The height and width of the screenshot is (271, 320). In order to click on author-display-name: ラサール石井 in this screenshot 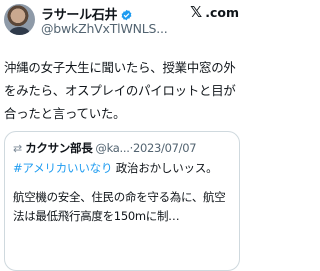, I will do `click(79, 13)`.